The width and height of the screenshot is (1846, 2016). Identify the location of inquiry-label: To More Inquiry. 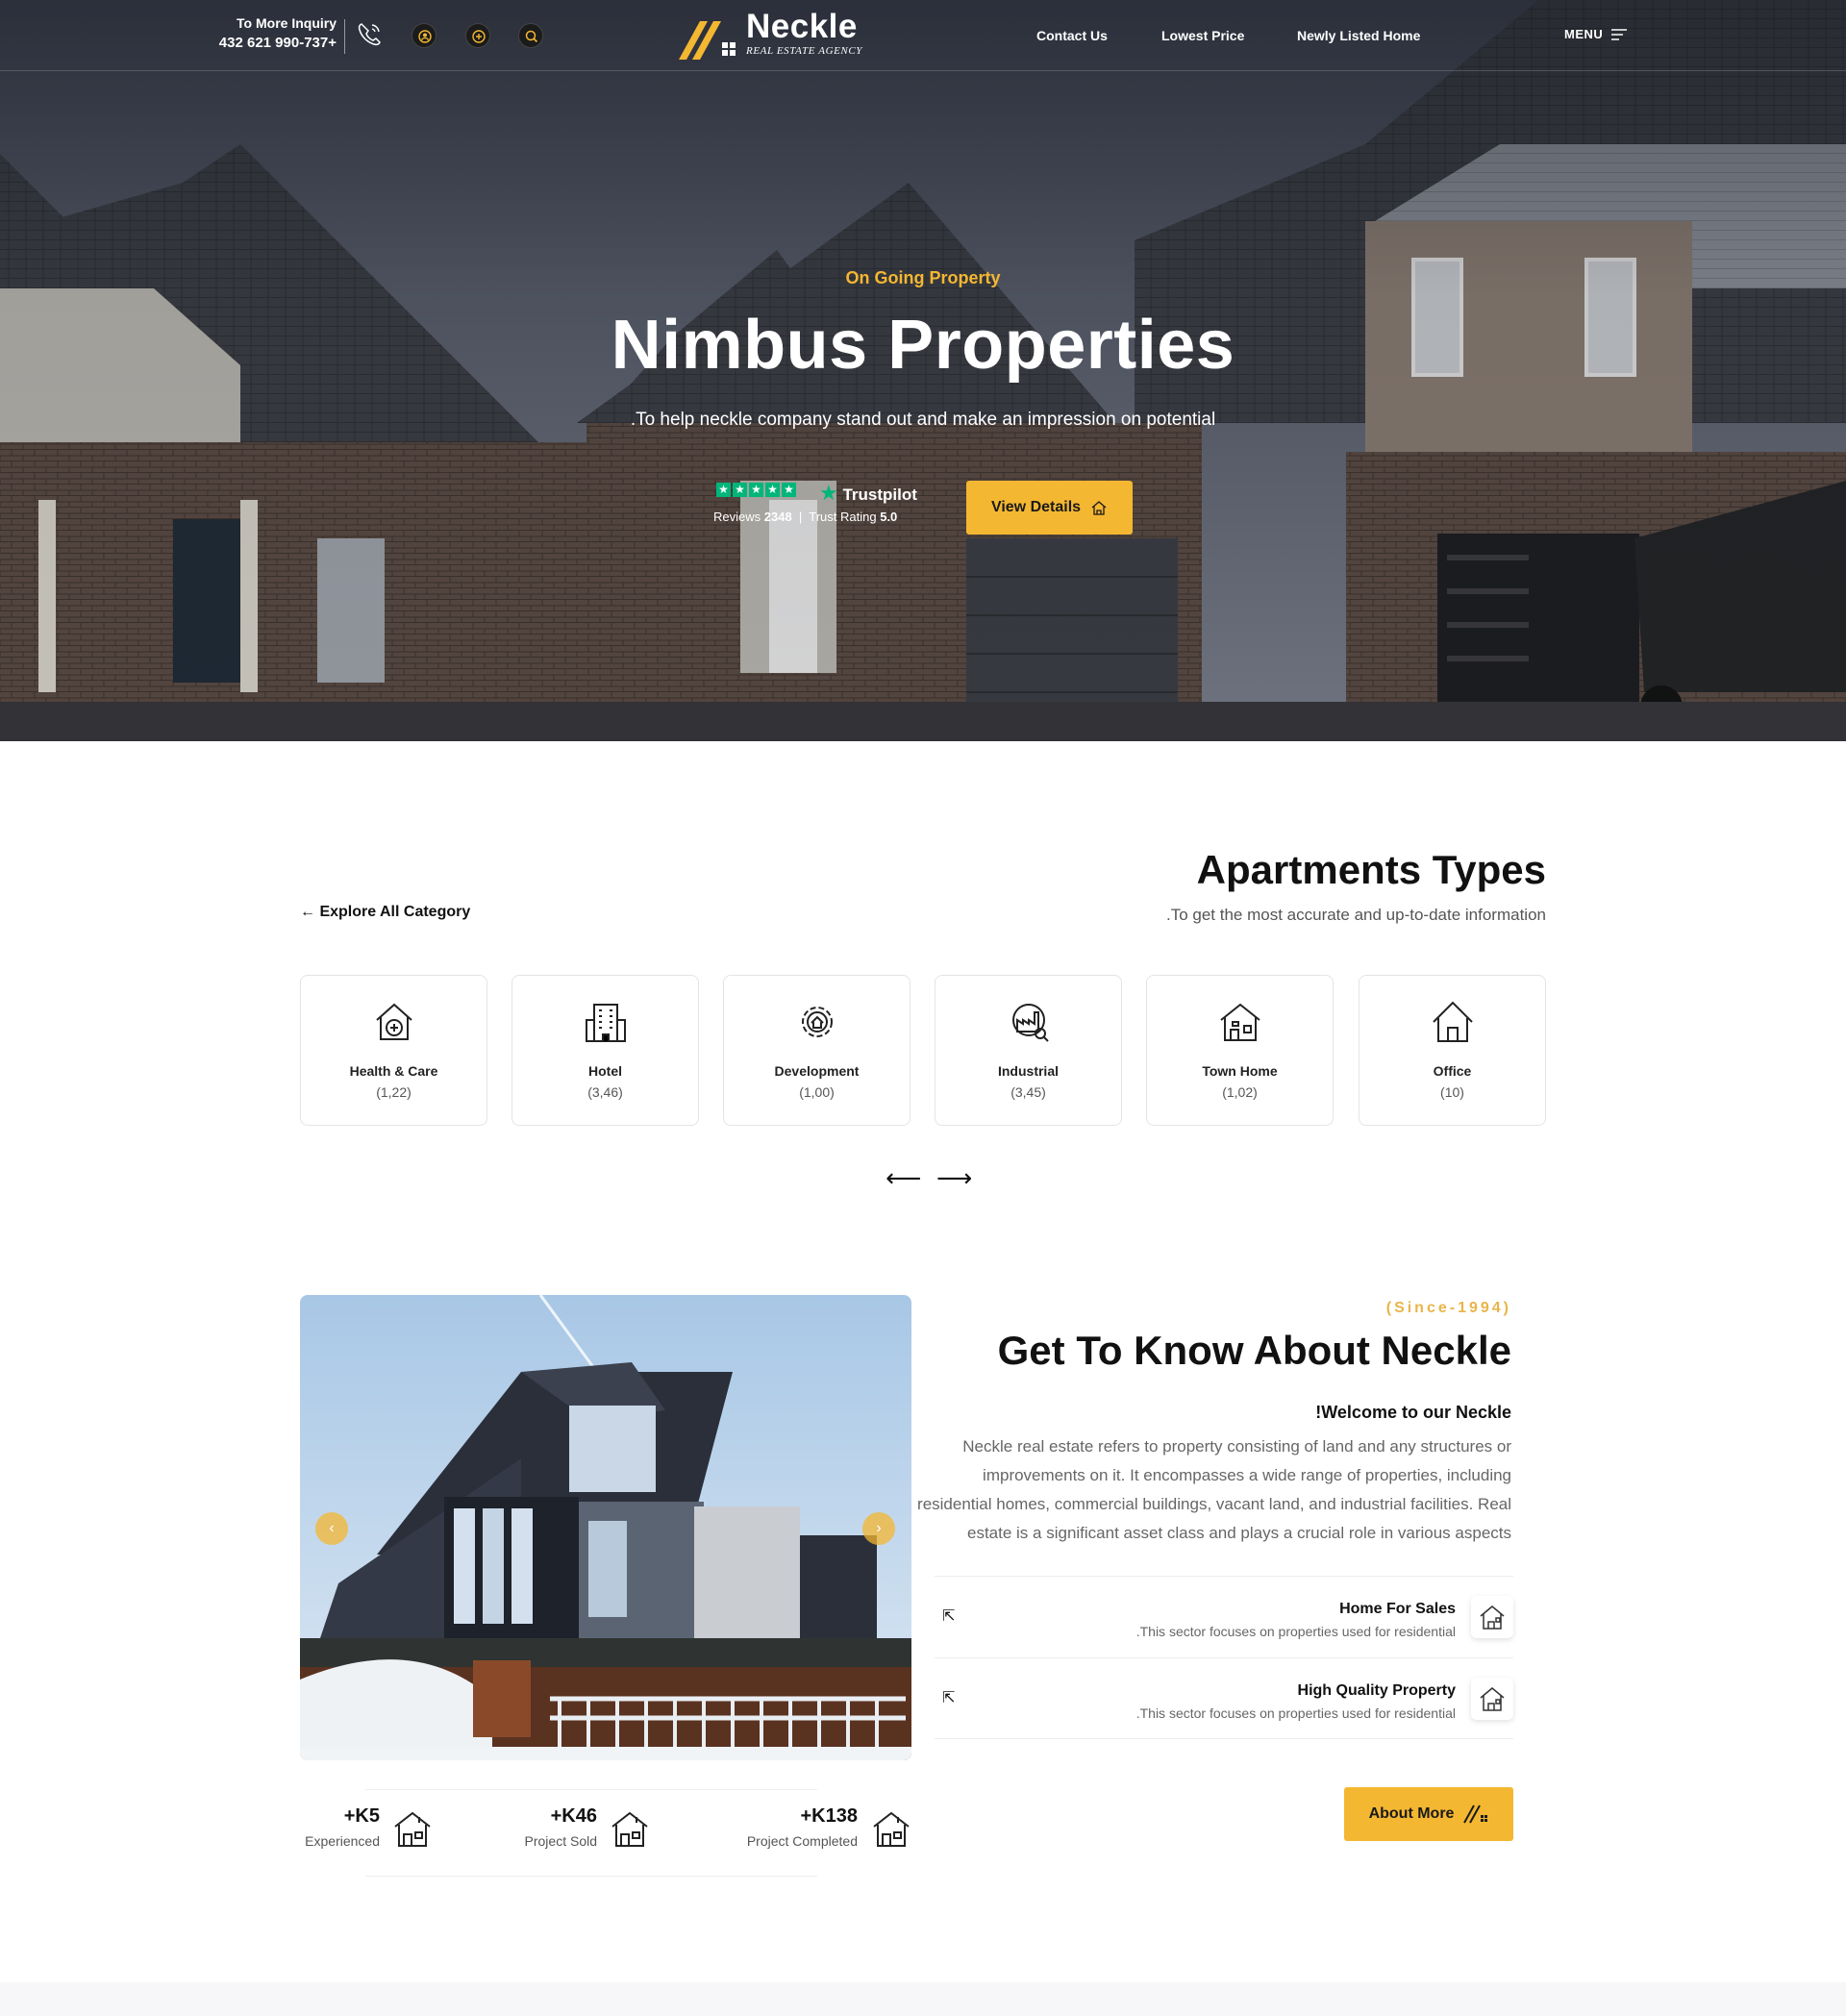
(287, 23).